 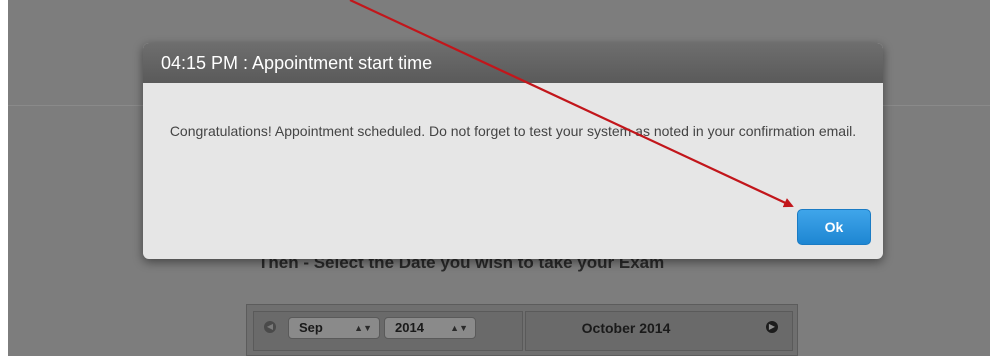 I want to click on month-select-value: Sep, so click(x=311, y=327).